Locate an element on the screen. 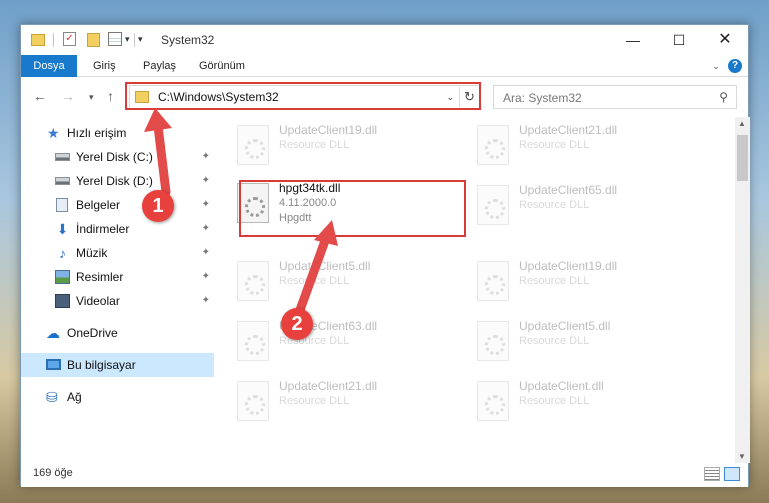 This screenshot has width=769, height=503. sidebar-item-downloads: ⬇ İndirmeler ✦ is located at coordinates (117, 229).